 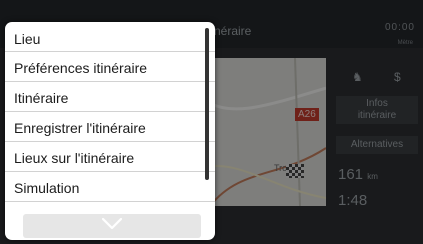 I want to click on menu-scrollbar, so click(x=207, y=104).